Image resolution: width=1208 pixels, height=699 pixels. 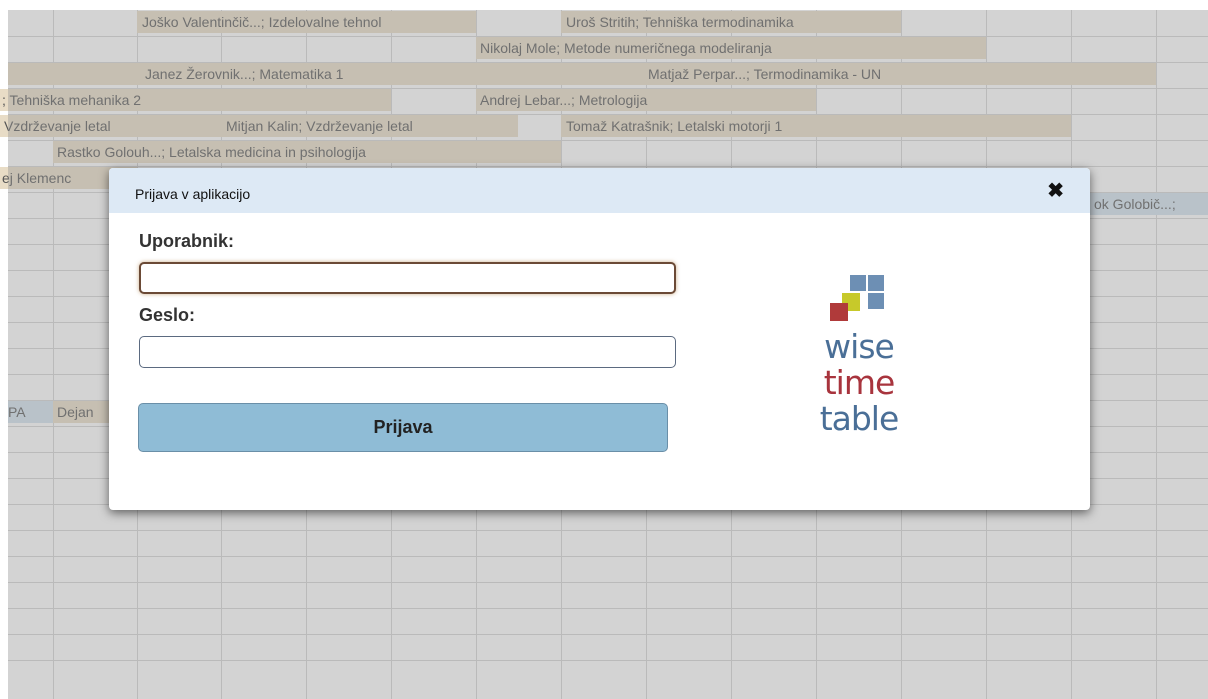 I want to click on password-label: Geslo:, so click(x=167, y=315).